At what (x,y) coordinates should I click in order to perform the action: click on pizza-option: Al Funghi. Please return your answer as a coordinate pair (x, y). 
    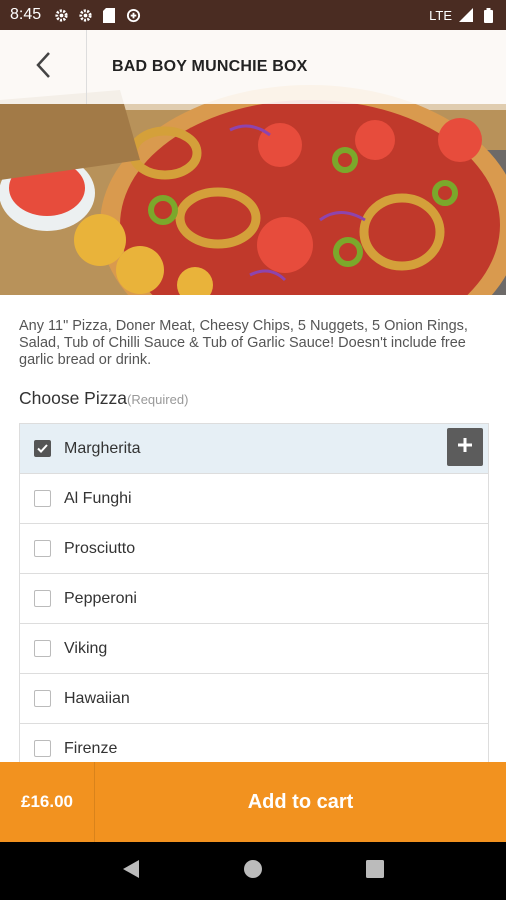
    Looking at the image, I should click on (254, 499).